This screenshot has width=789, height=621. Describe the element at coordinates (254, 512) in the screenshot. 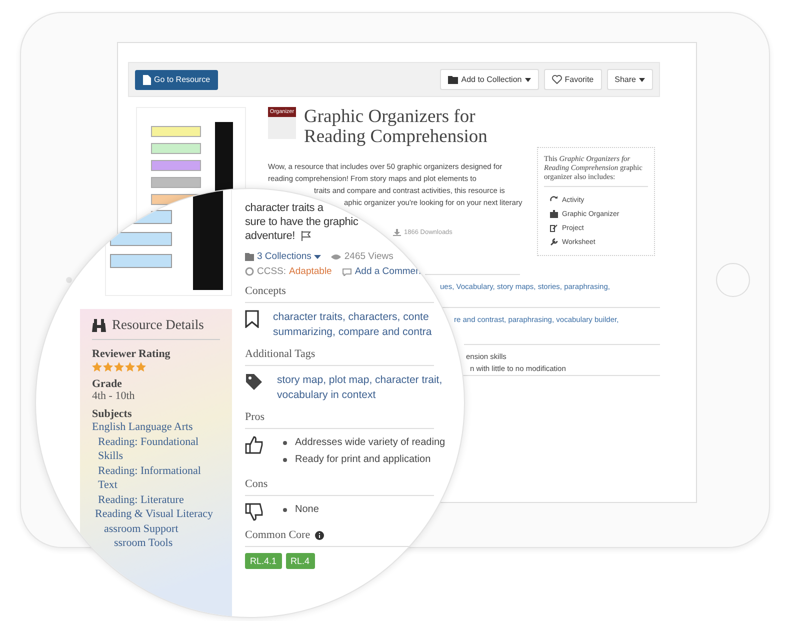

I see `thumbs-down-icon` at that location.